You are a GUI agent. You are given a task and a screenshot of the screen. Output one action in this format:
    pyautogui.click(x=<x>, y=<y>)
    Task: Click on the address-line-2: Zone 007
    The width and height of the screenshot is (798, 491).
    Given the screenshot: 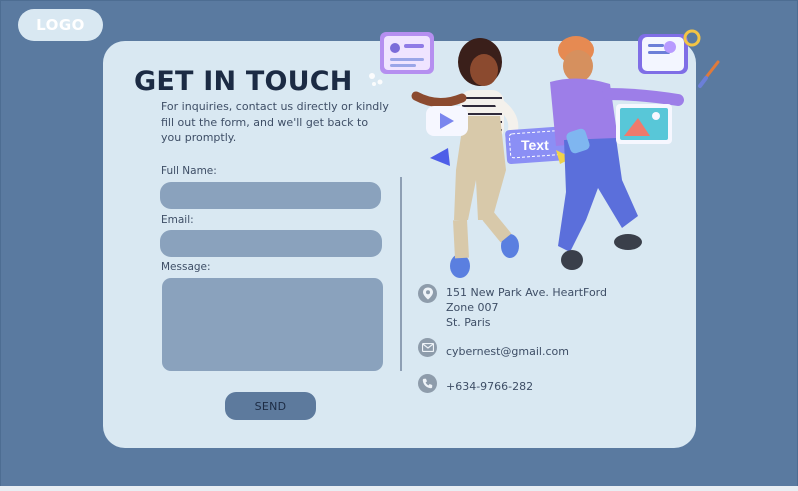 What is the action you would take?
    pyautogui.click(x=472, y=307)
    